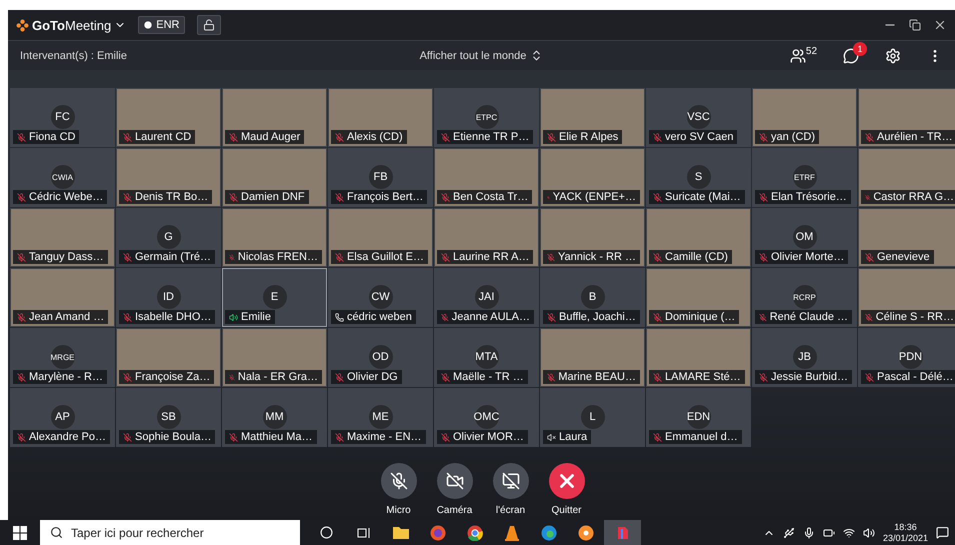 This screenshot has width=955, height=545. Describe the element at coordinates (798, 56) in the screenshot. I see `attendees-icon` at that location.